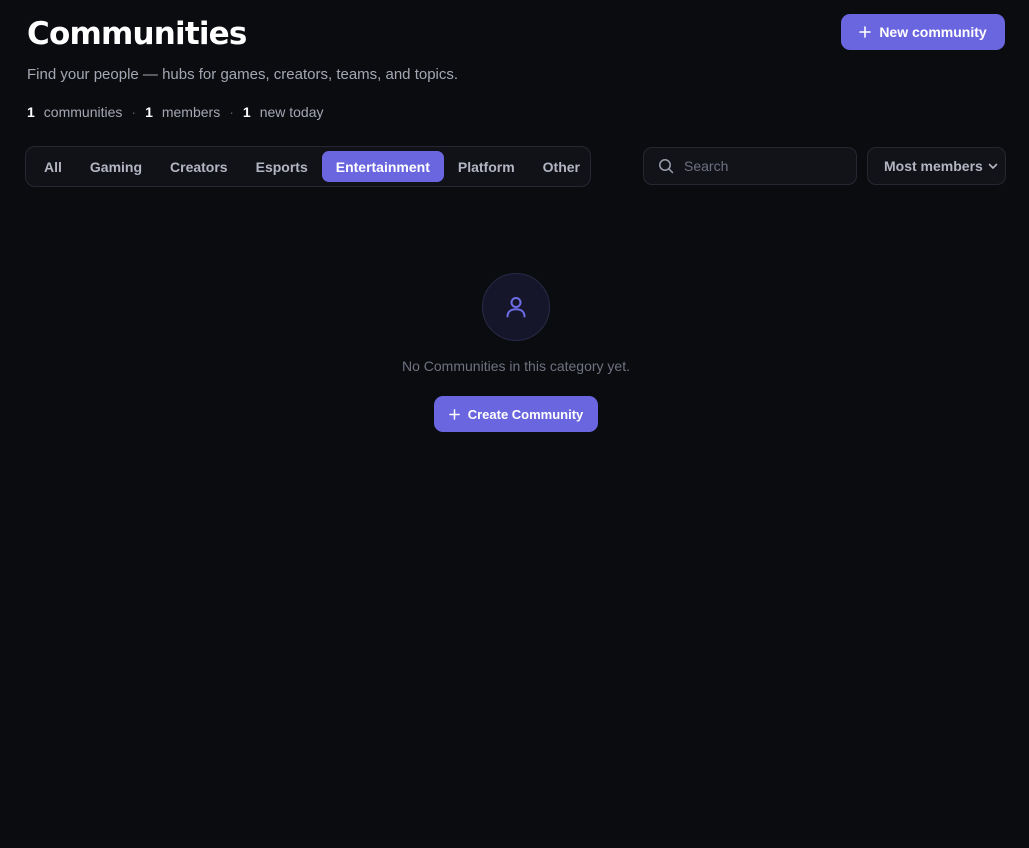 Image resolution: width=1029 pixels, height=848 pixels. Describe the element at coordinates (199, 166) in the screenshot. I see `tab-creators: Creators` at that location.